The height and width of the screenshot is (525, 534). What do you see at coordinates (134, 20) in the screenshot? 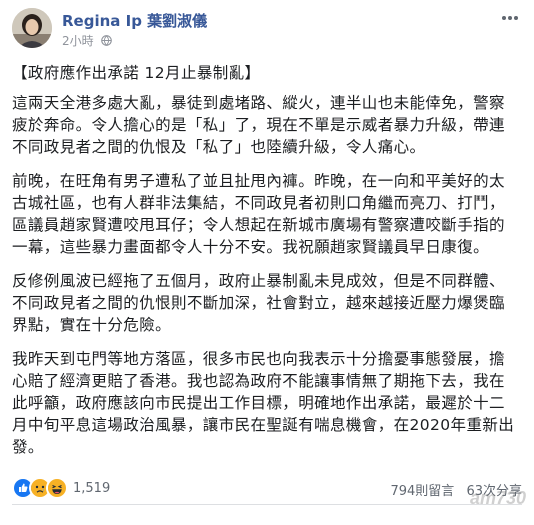
I see `author-name: Regina Ip 葉劉淑儀` at bounding box center [134, 20].